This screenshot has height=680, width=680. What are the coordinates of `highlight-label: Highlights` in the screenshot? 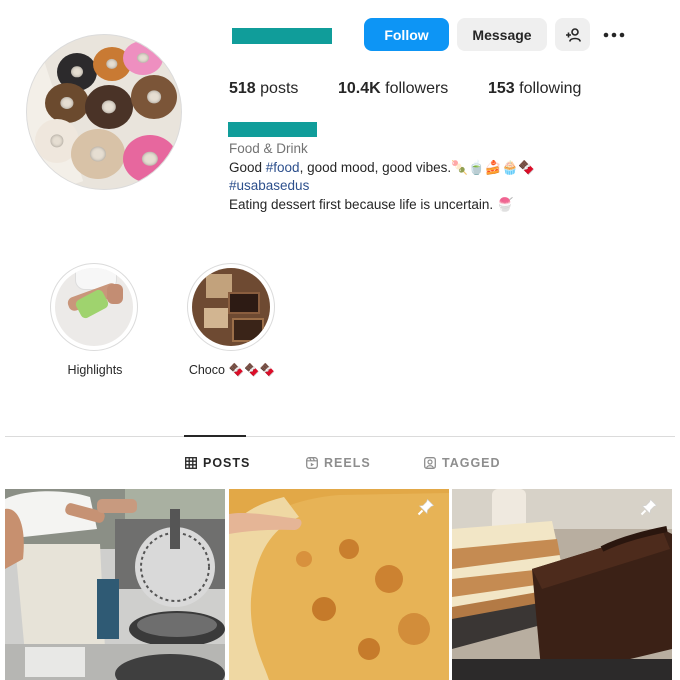 It's located at (95, 370).